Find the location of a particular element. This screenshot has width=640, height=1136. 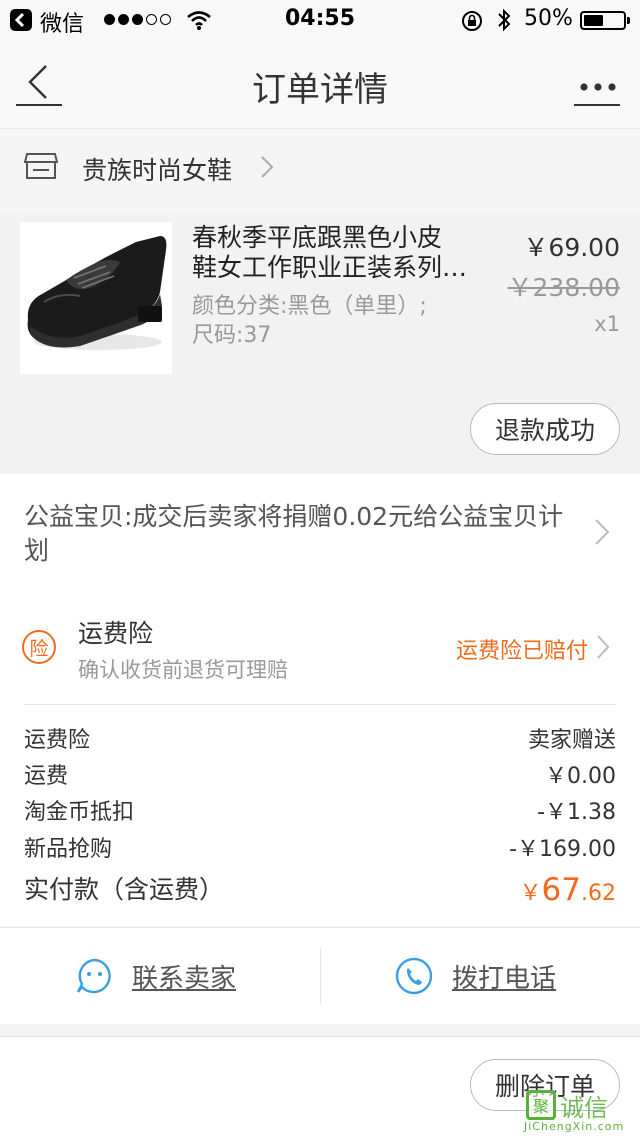

fee-row-insurance: 运费险 卖家赠送 is located at coordinates (320, 741).